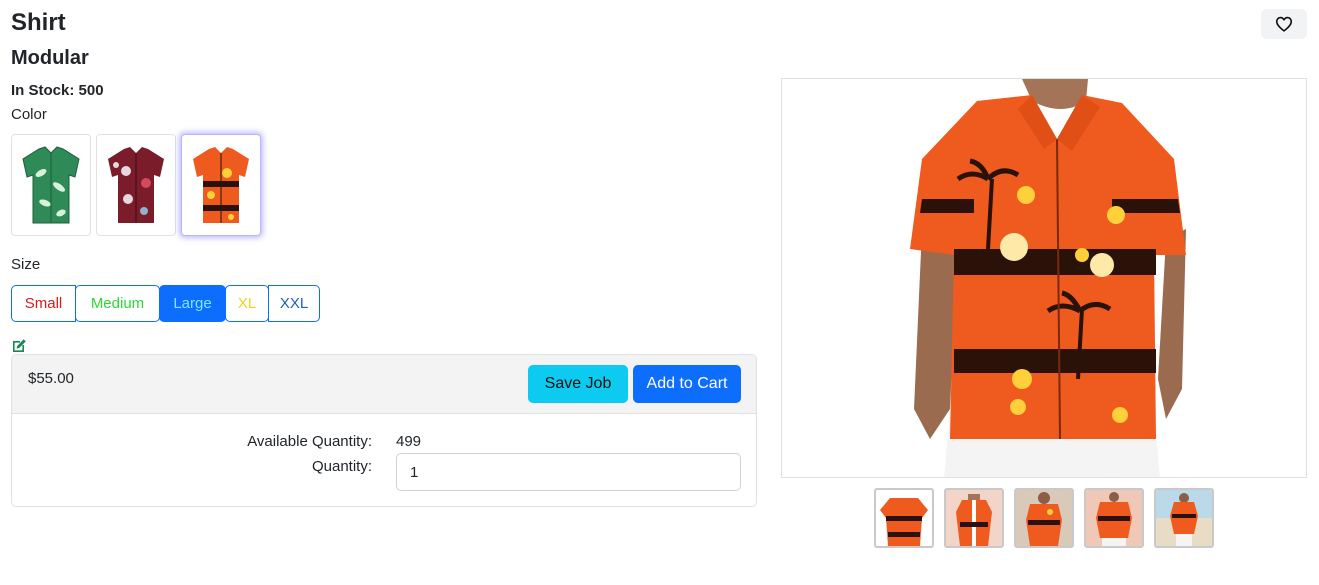 The height and width of the screenshot is (585, 1319). I want to click on color-swatch-green, so click(51, 185).